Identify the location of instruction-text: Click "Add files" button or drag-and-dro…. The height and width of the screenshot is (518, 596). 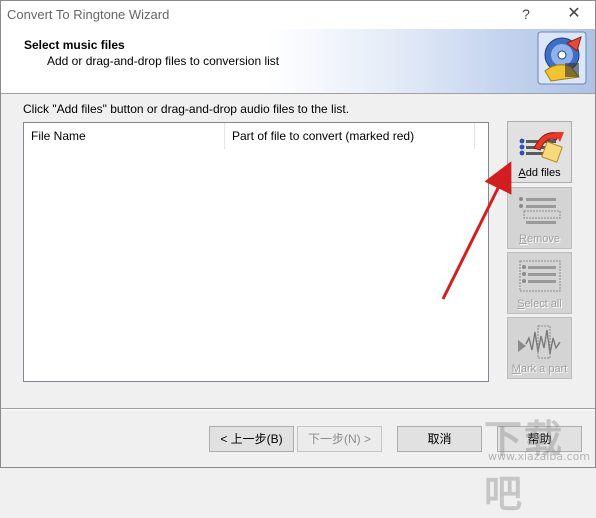
(186, 109).